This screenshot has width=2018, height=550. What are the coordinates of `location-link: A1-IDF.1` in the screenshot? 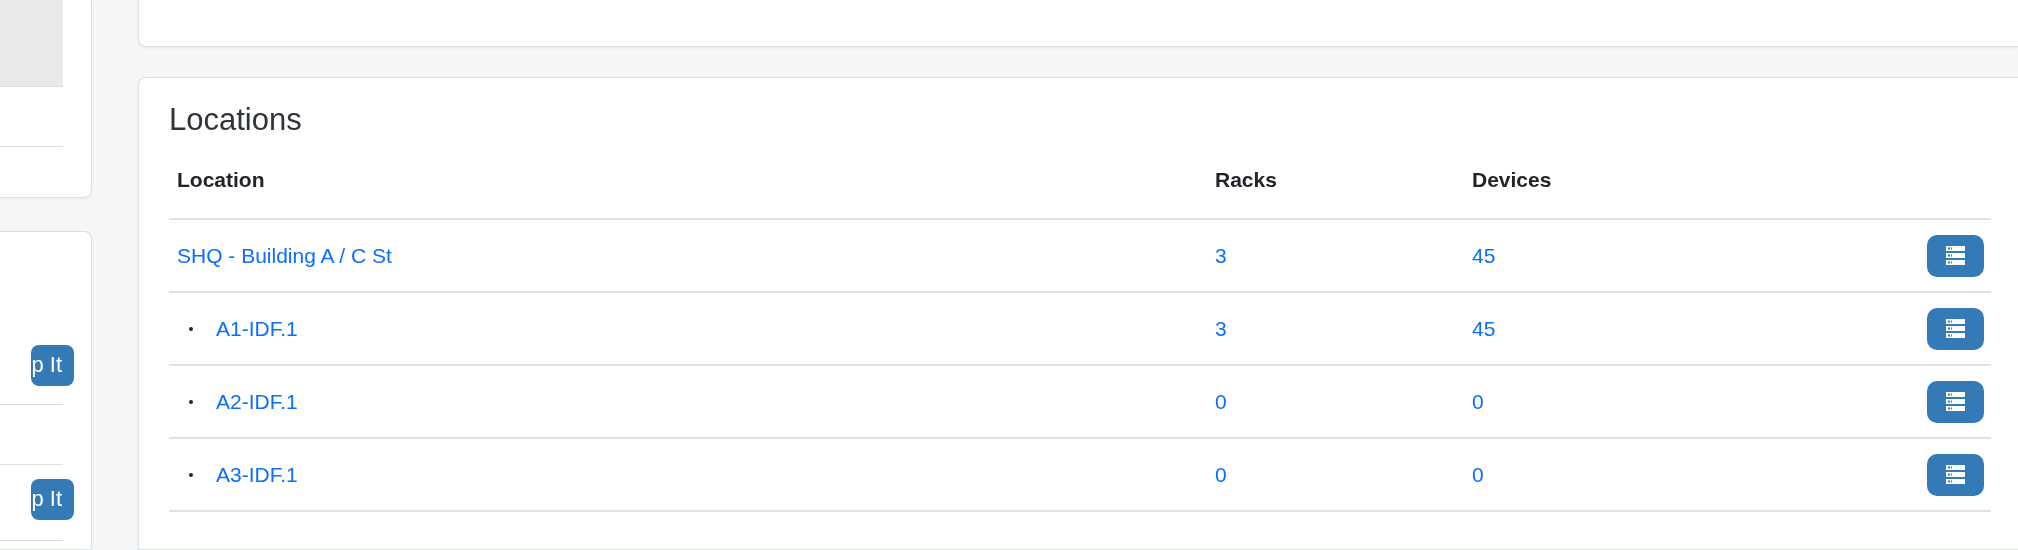 It's located at (257, 328).